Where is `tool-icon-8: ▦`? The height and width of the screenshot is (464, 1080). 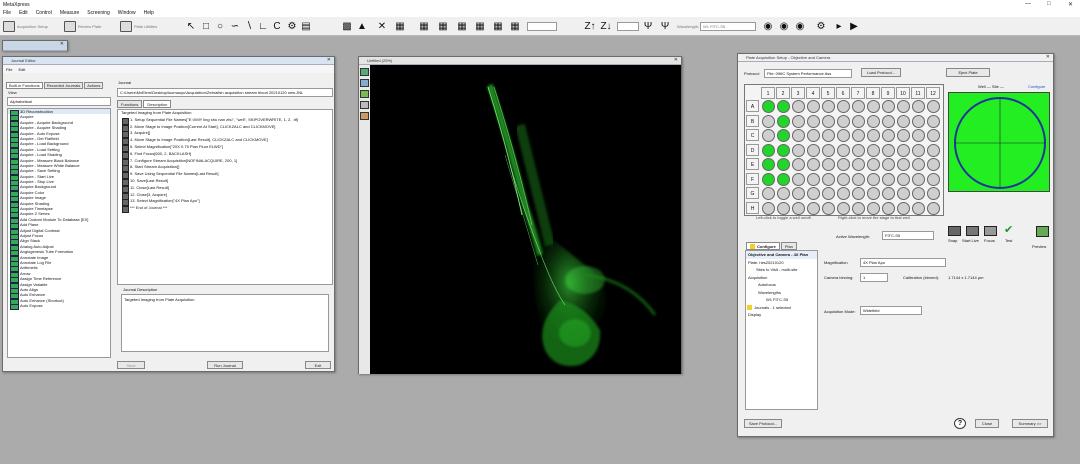 tool-icon-8: ▦ is located at coordinates (480, 26).